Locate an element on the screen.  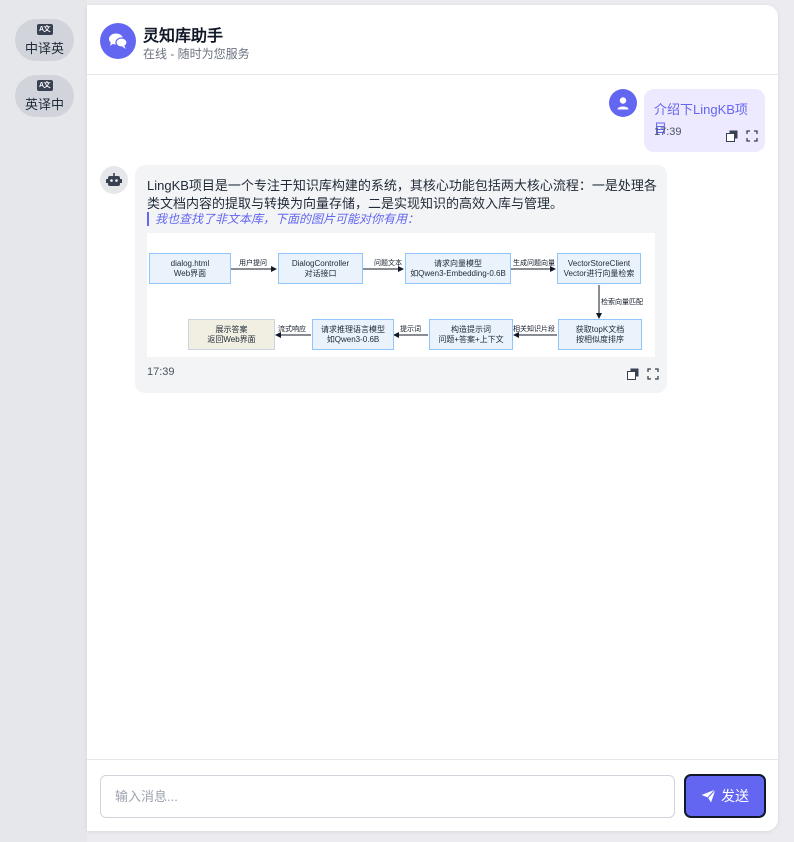
diagram-edge-label: 流式响应 is located at coordinates (292, 329).